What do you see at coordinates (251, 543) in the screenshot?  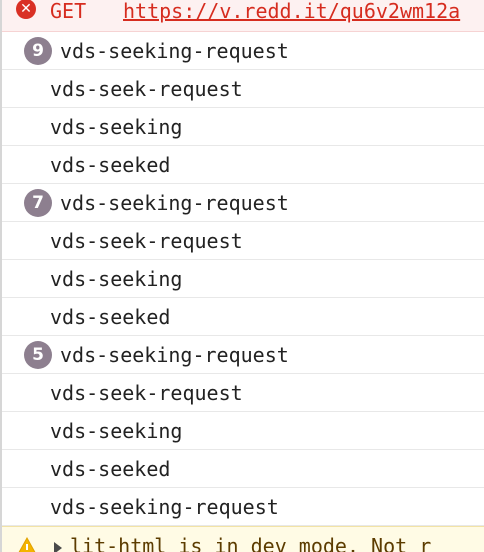 I see `warning-message: lit-html is in dev mode. Not r` at bounding box center [251, 543].